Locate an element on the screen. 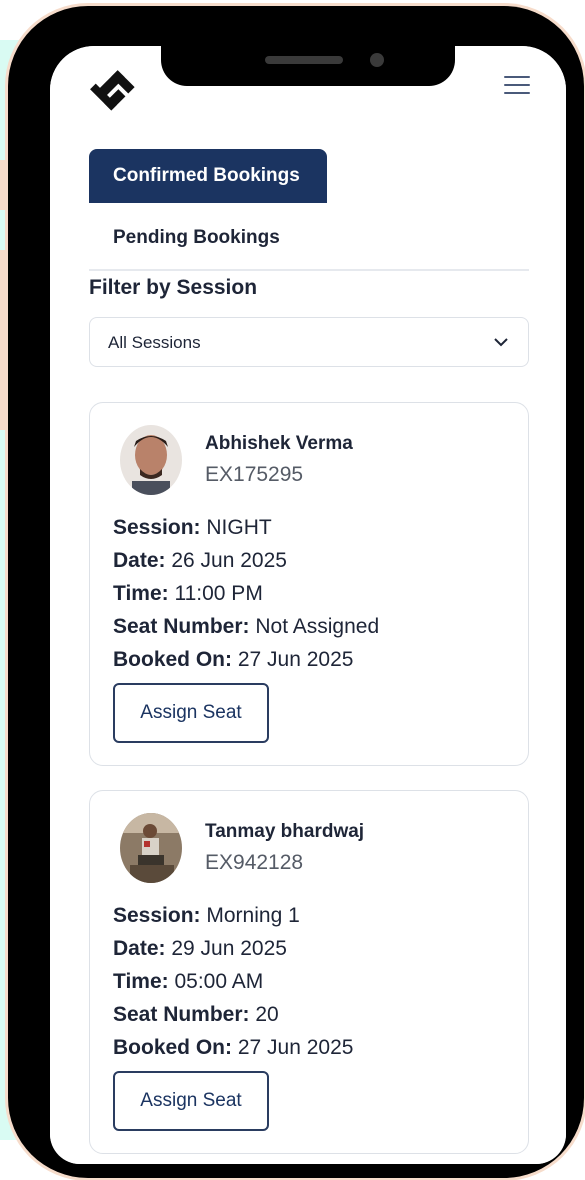 The height and width of the screenshot is (1180, 585). session-row: Session: Morning 1 is located at coordinates (233, 915).